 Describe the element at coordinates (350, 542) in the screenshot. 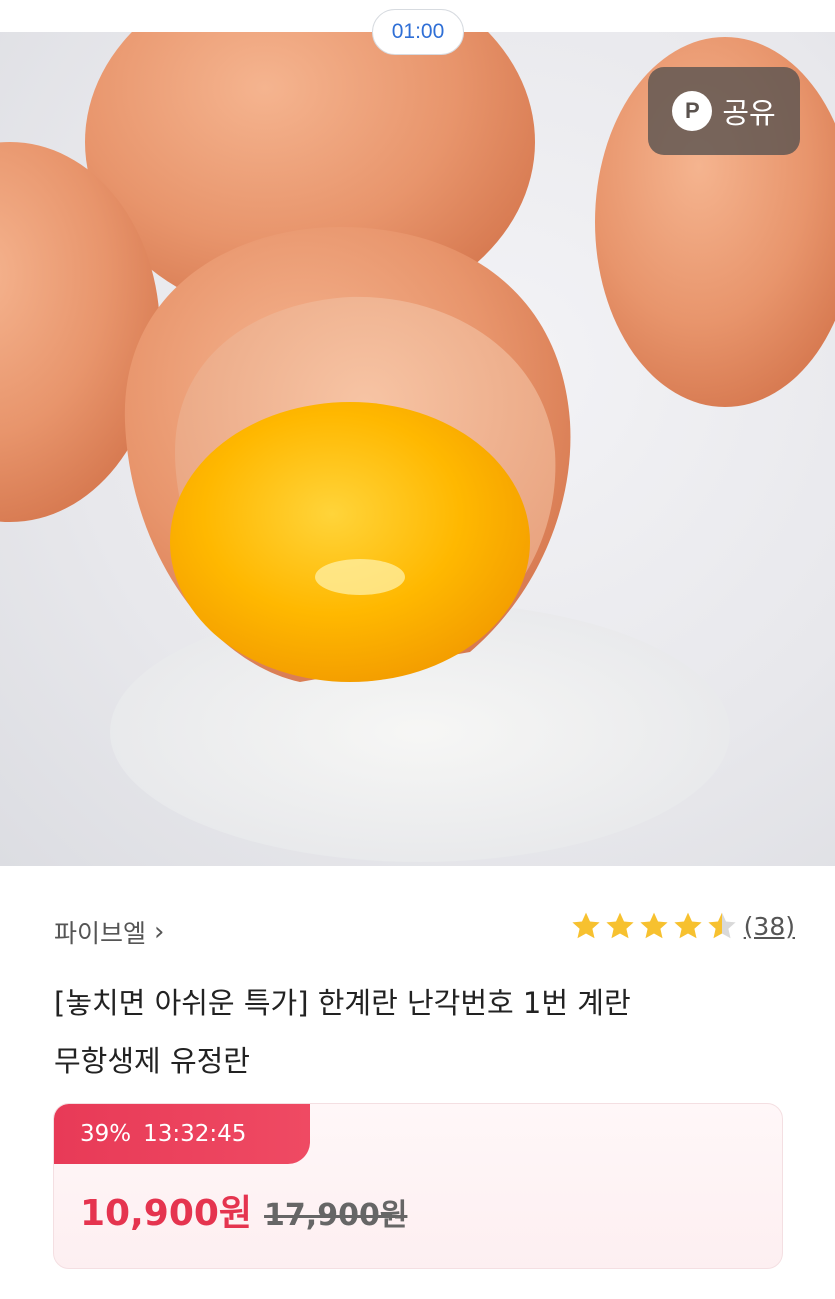

I see `egg-yolk` at that location.